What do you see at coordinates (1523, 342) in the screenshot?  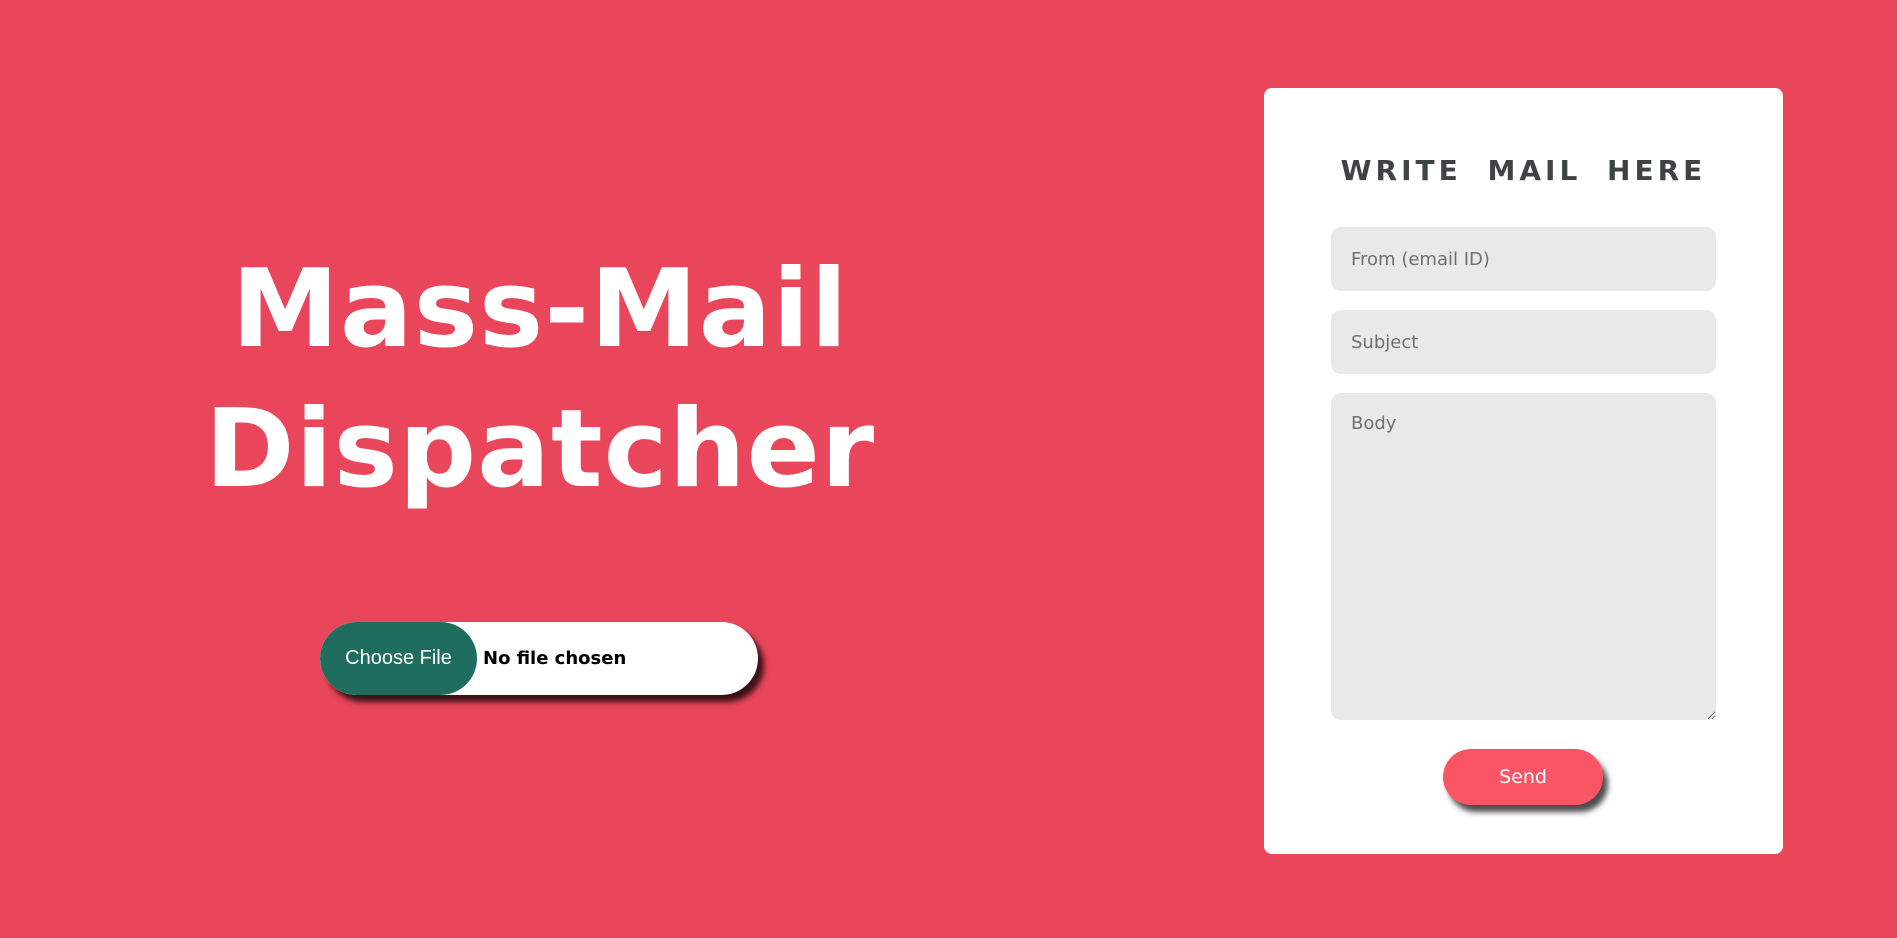 I see `subject-field` at bounding box center [1523, 342].